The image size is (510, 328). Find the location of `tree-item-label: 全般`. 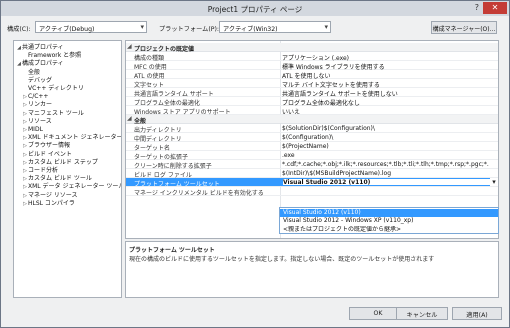

tree-item-label: 全般 is located at coordinates (34, 72).